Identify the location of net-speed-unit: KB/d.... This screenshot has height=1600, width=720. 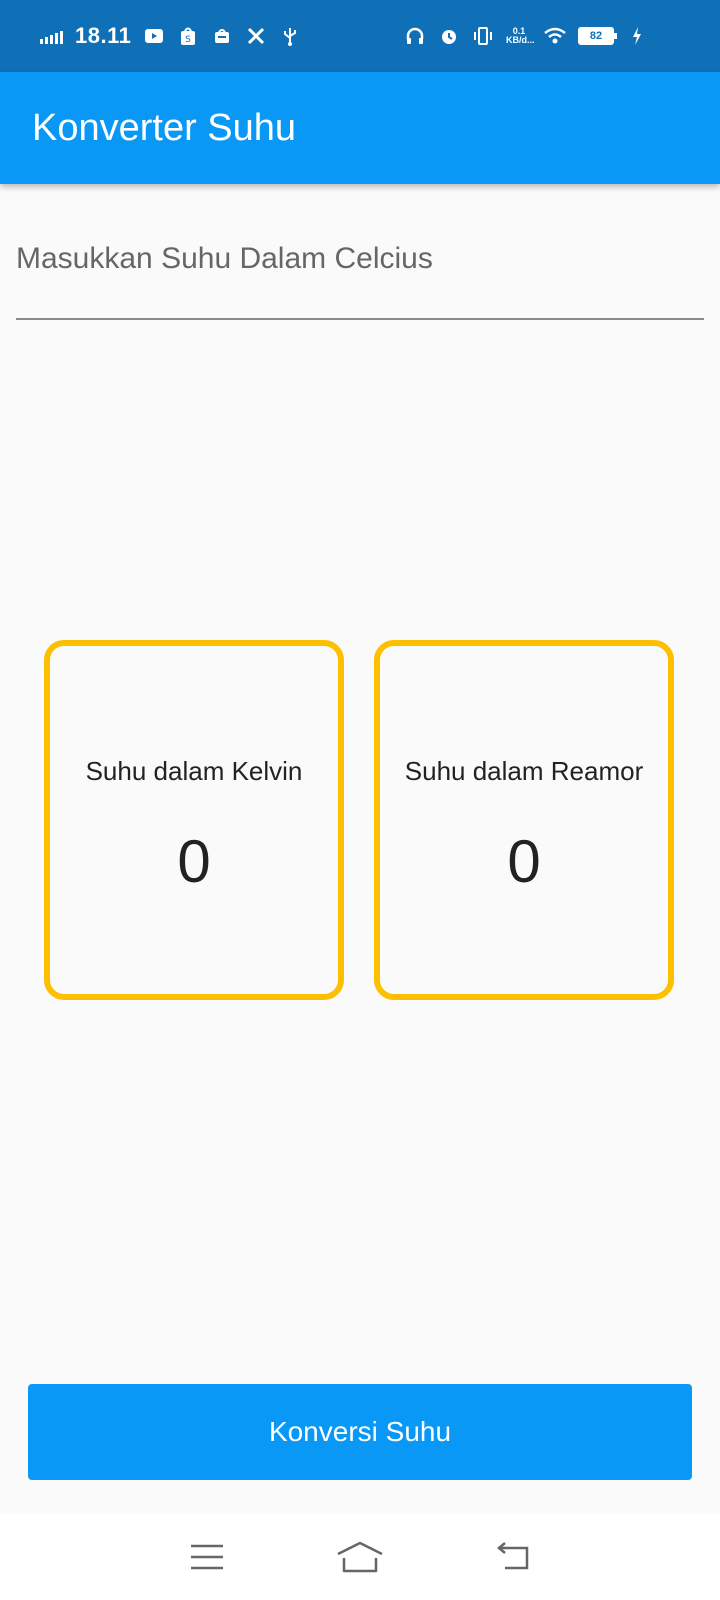
(520, 40).